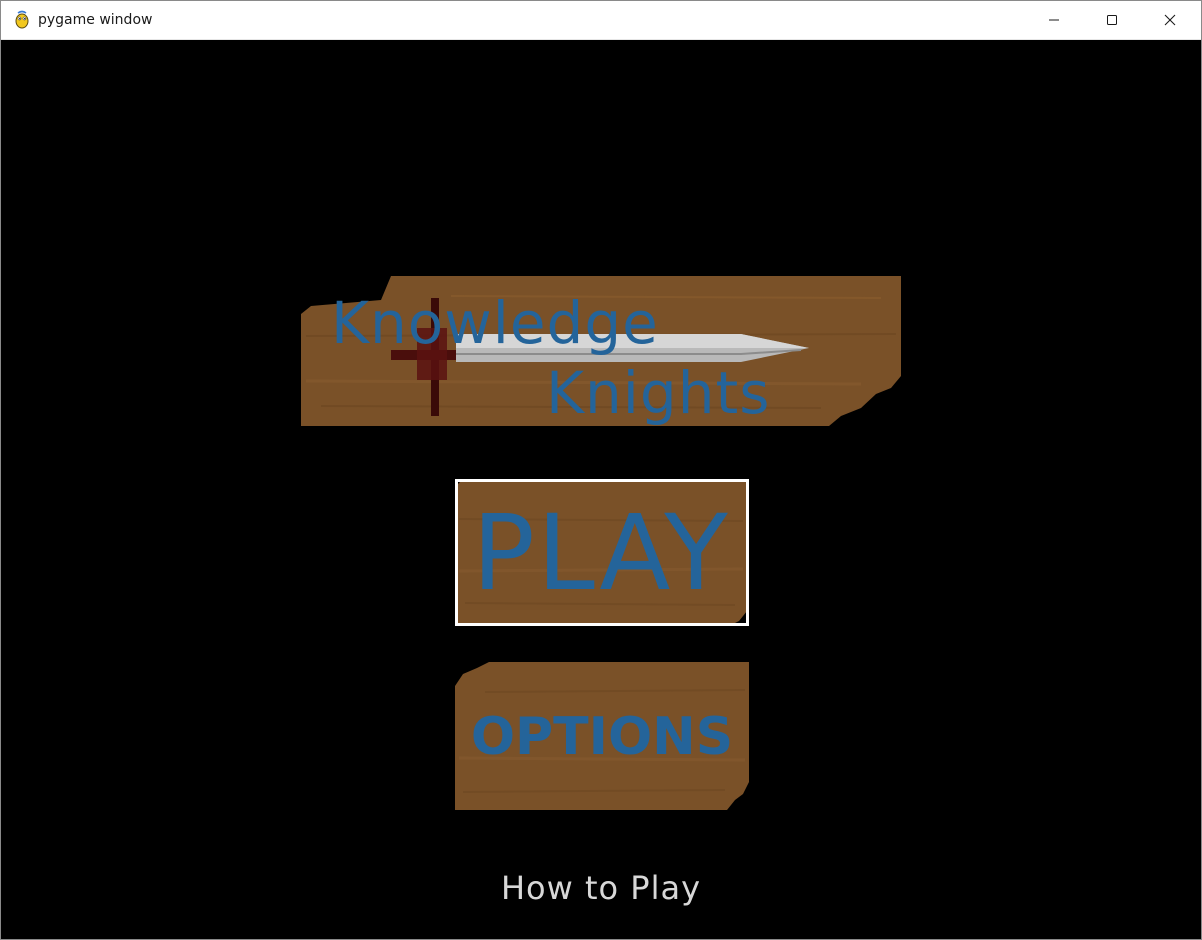  Describe the element at coordinates (602, 737) in the screenshot. I see `options-button: OPTIONS` at that location.